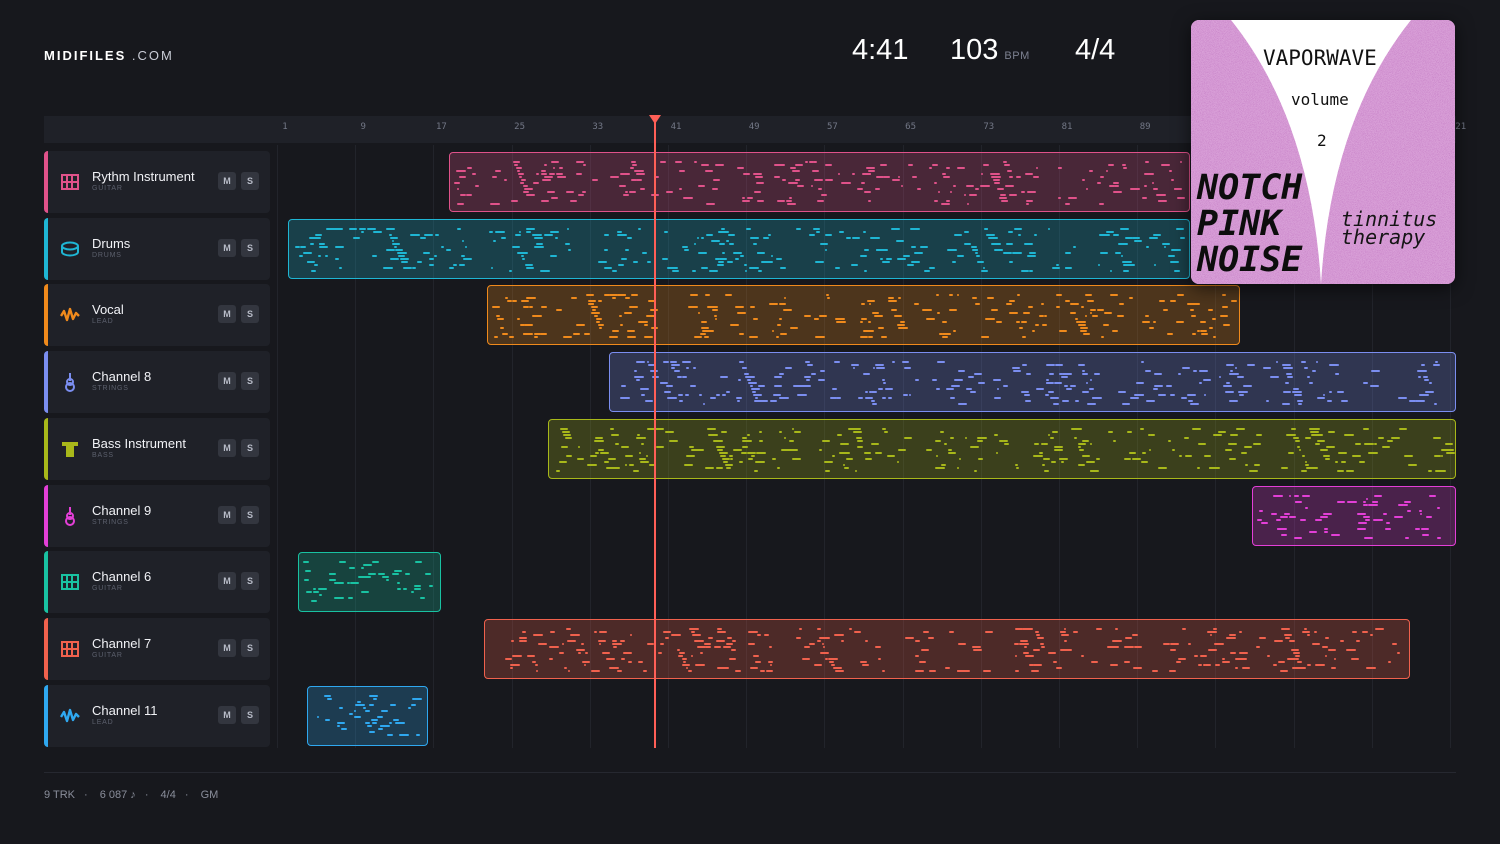  What do you see at coordinates (46, 315) in the screenshot?
I see `track-color-stripe` at bounding box center [46, 315].